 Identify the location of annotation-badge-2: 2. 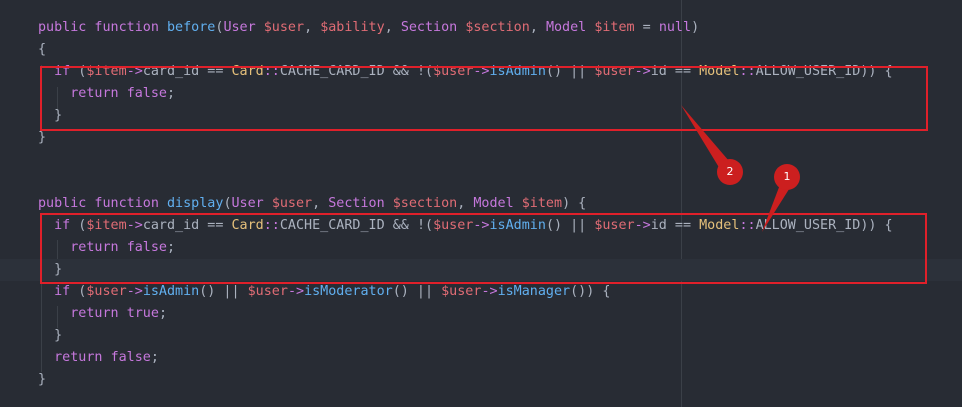
(730, 172).